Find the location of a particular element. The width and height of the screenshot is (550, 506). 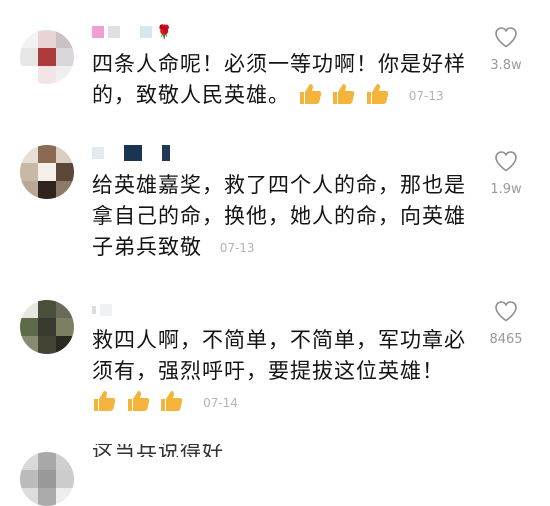

comment-body: 这当兵说得好 is located at coordinates (158, 450).